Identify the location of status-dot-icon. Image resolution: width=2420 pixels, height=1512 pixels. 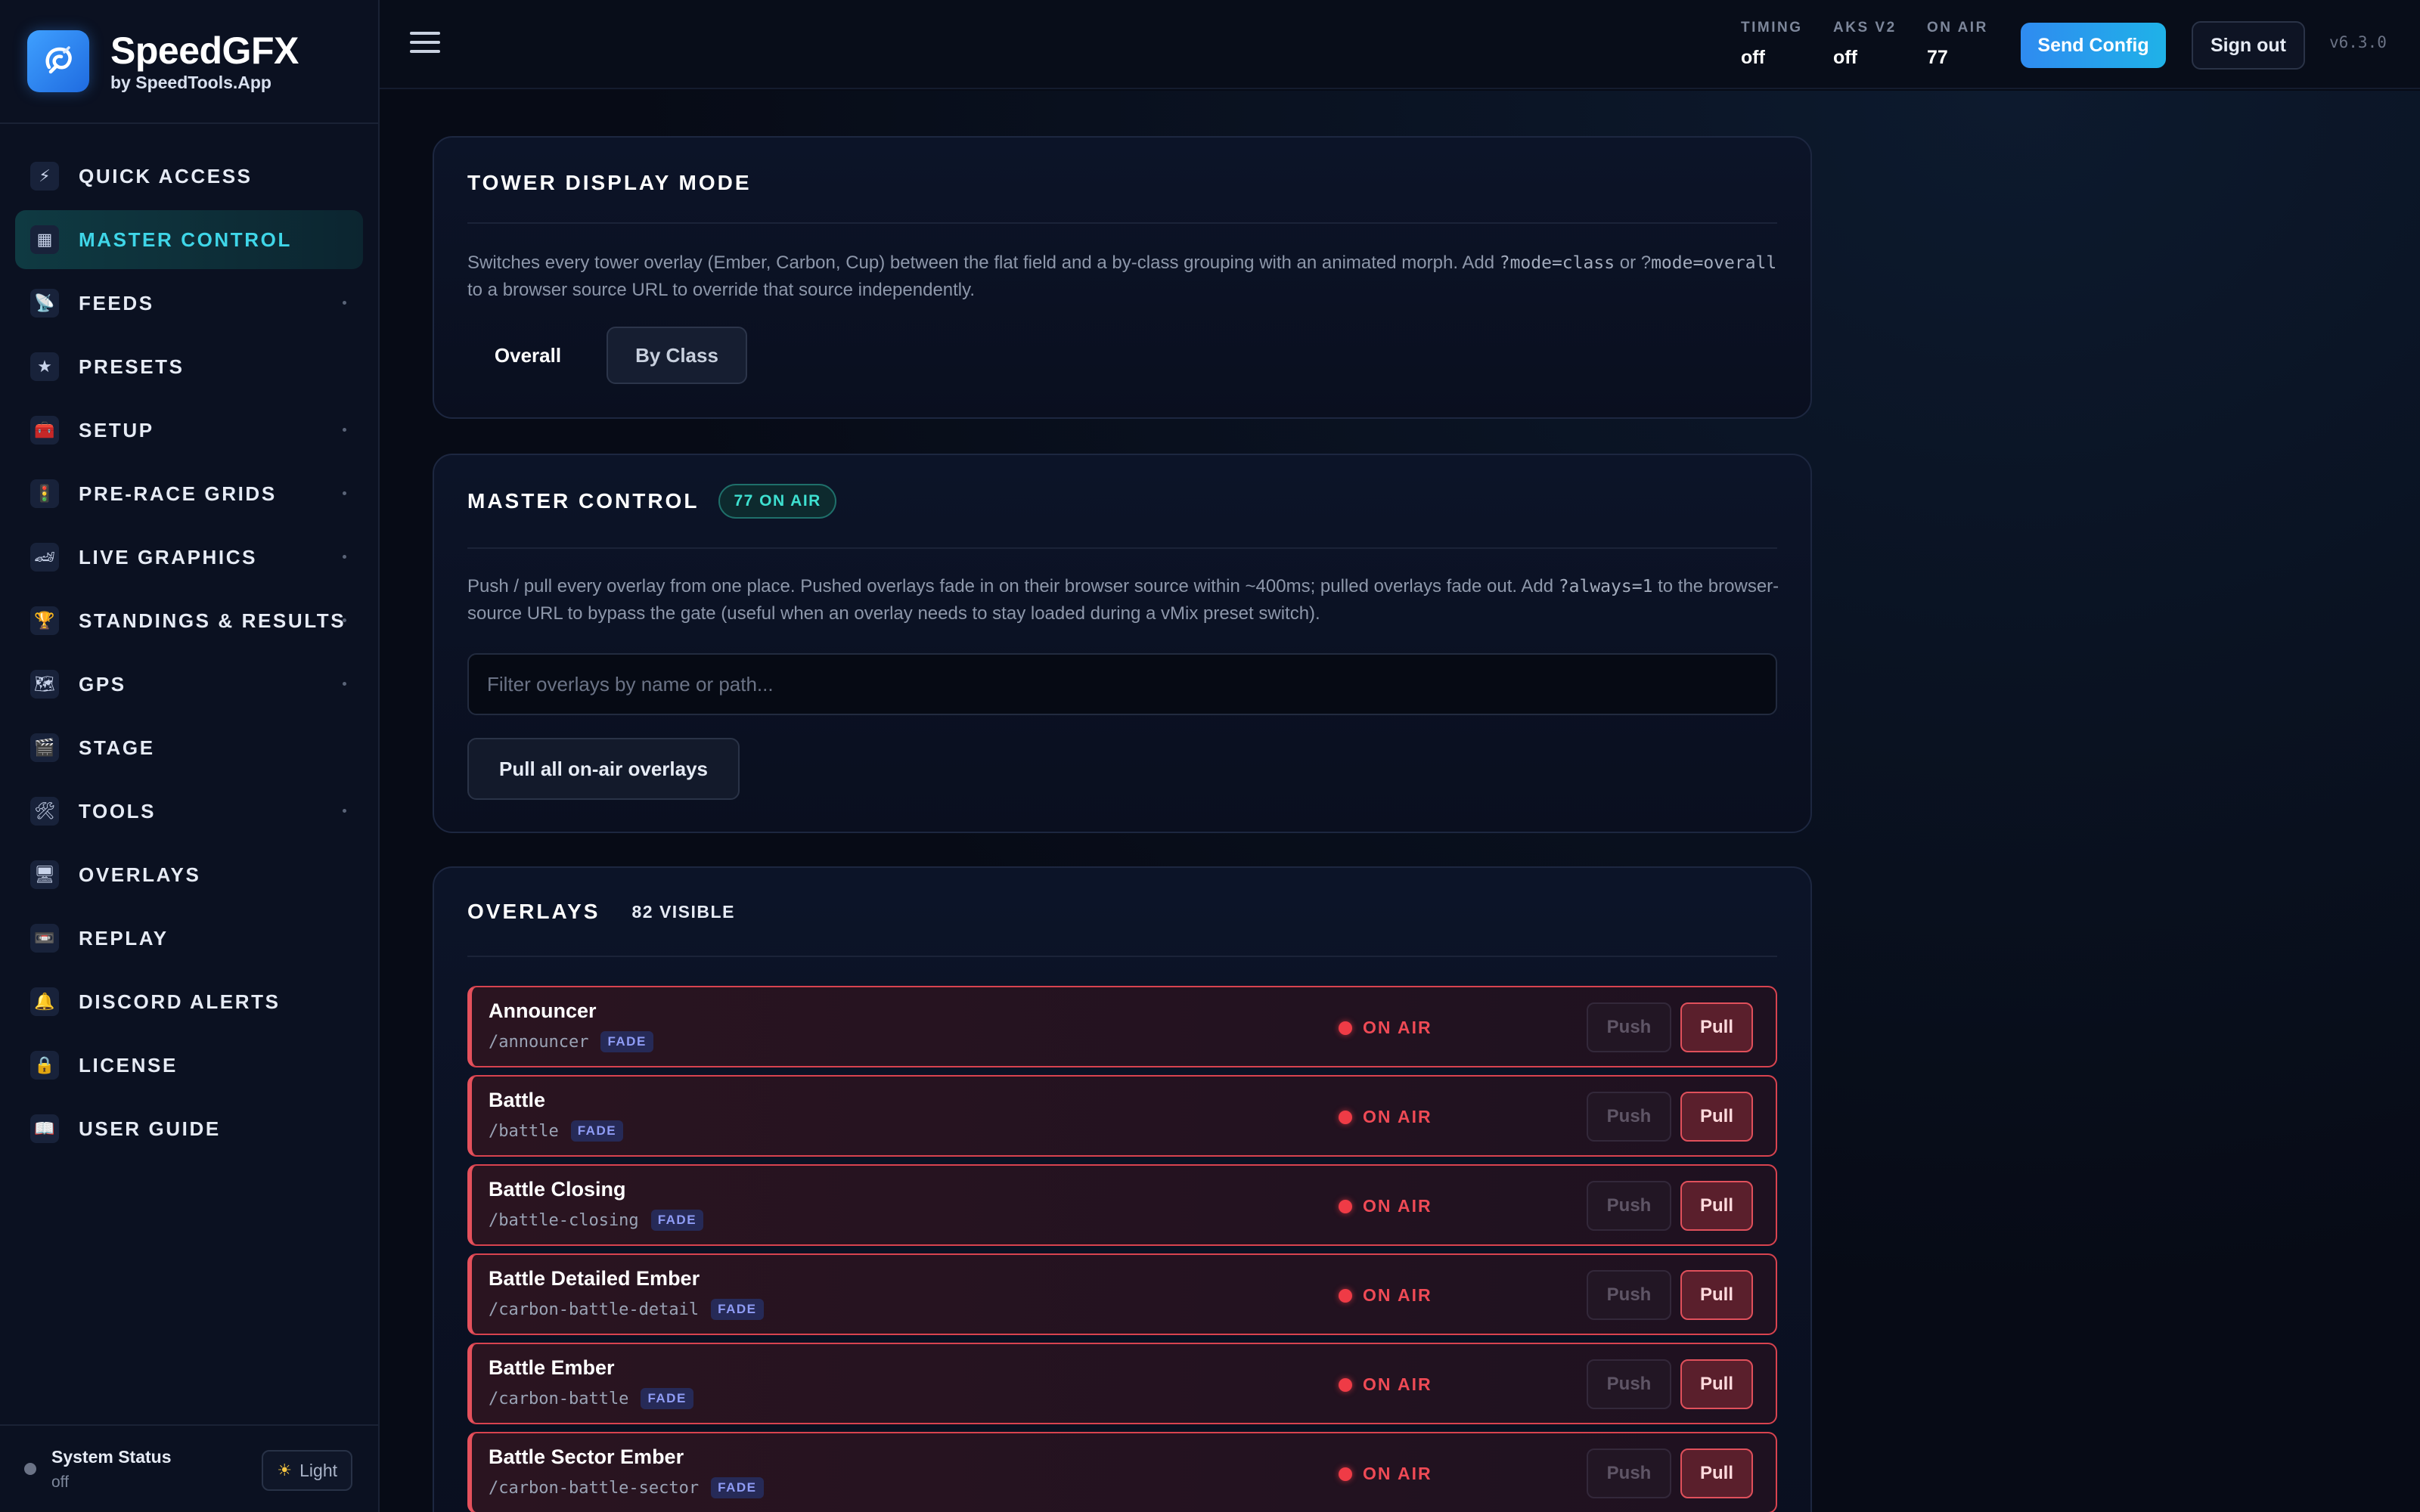
(30, 1469).